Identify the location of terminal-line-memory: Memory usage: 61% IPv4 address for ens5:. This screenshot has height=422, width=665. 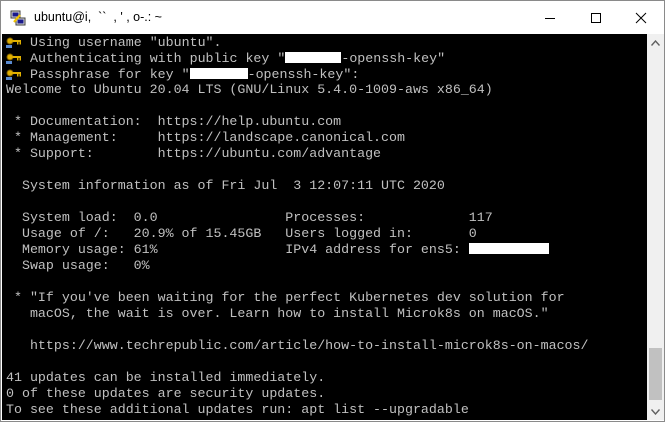
(277, 250).